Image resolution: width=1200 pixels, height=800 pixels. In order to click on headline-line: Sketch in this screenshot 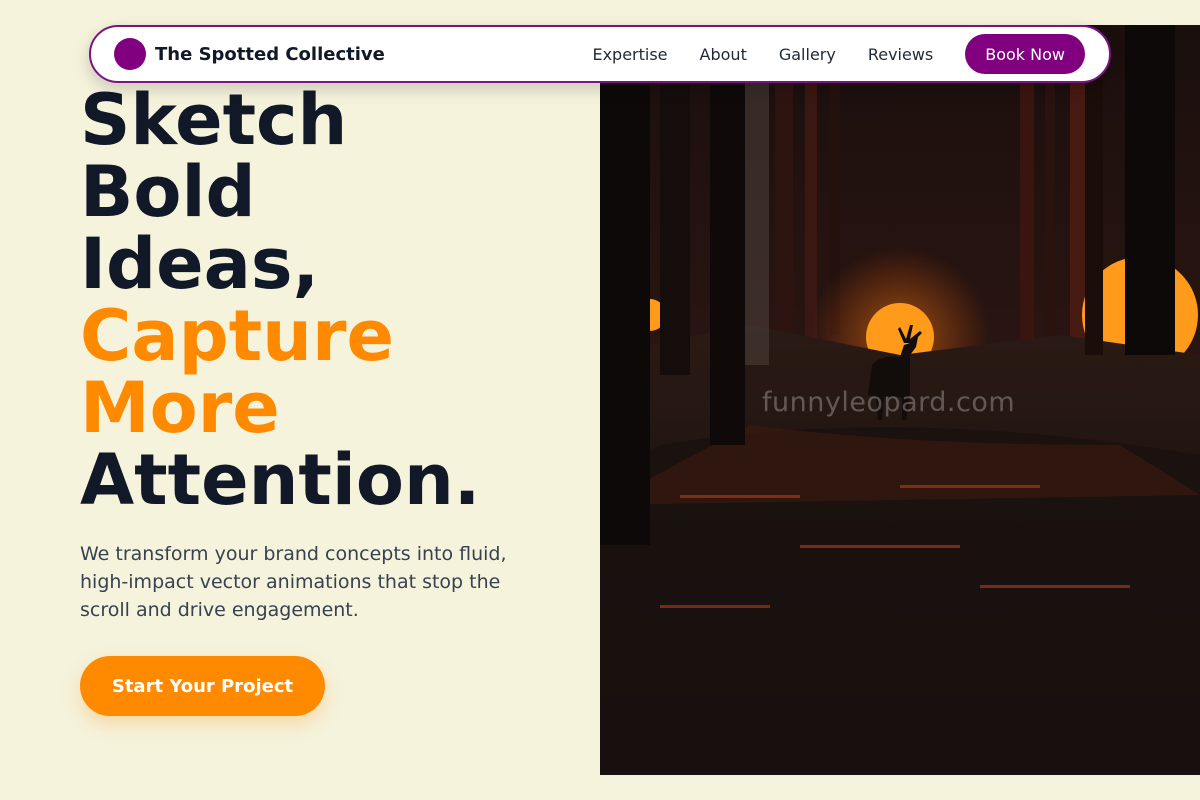, I will do `click(214, 120)`.